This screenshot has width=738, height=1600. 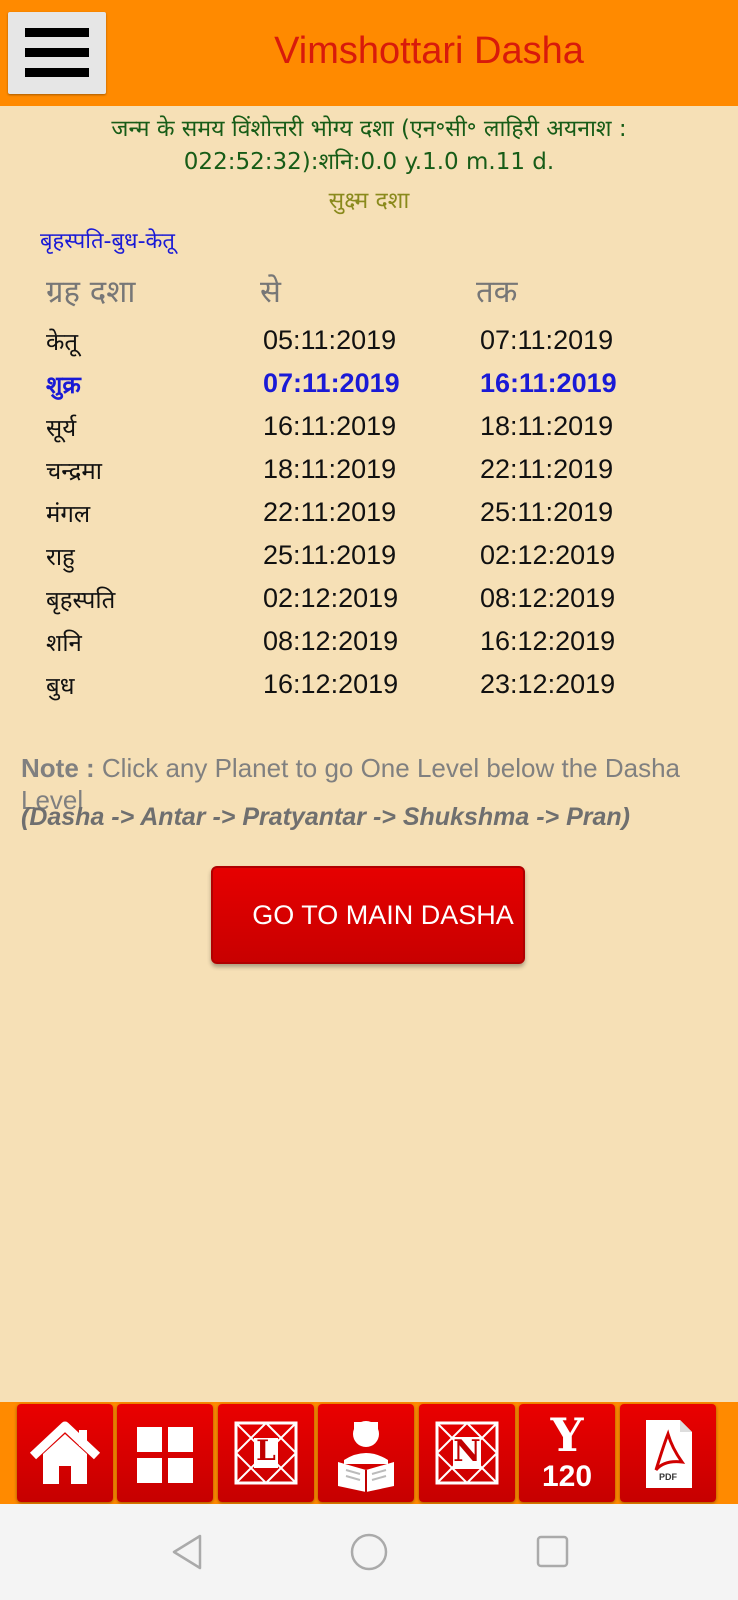 What do you see at coordinates (188, 1552) in the screenshot?
I see `back-icon` at bounding box center [188, 1552].